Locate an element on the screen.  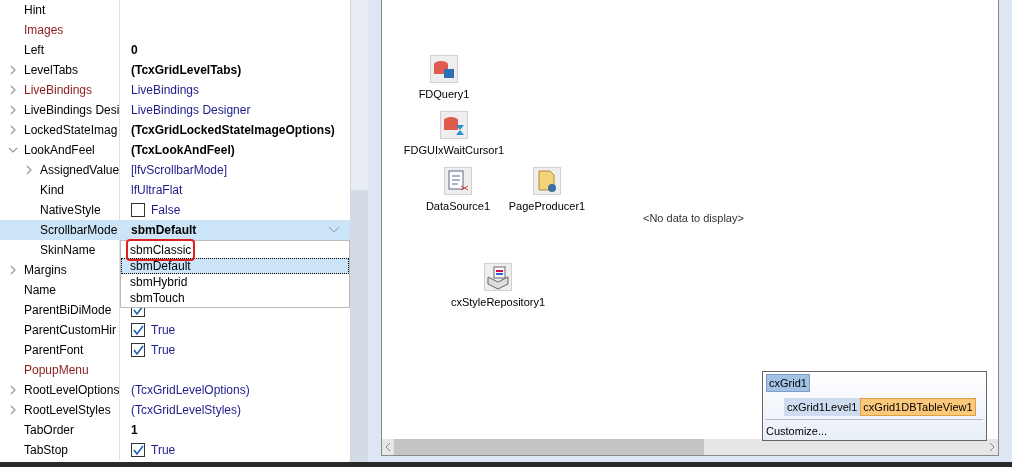
view-node: cxGrid1DBTableView1 is located at coordinates (918, 407).